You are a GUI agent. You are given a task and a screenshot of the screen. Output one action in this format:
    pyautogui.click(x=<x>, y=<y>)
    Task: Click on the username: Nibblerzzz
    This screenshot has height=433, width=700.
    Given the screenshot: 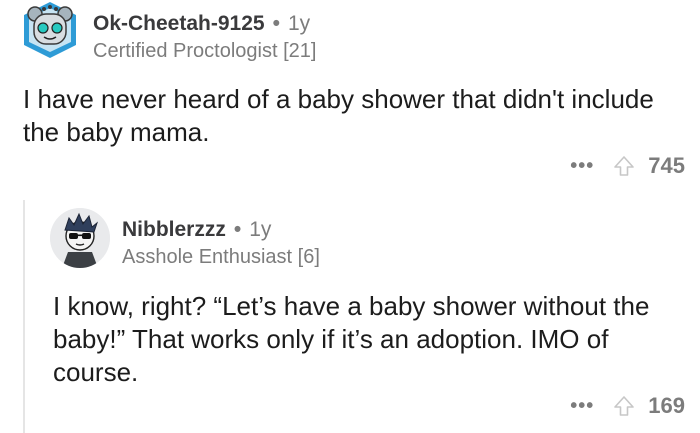 What is the action you would take?
    pyautogui.click(x=174, y=230)
    